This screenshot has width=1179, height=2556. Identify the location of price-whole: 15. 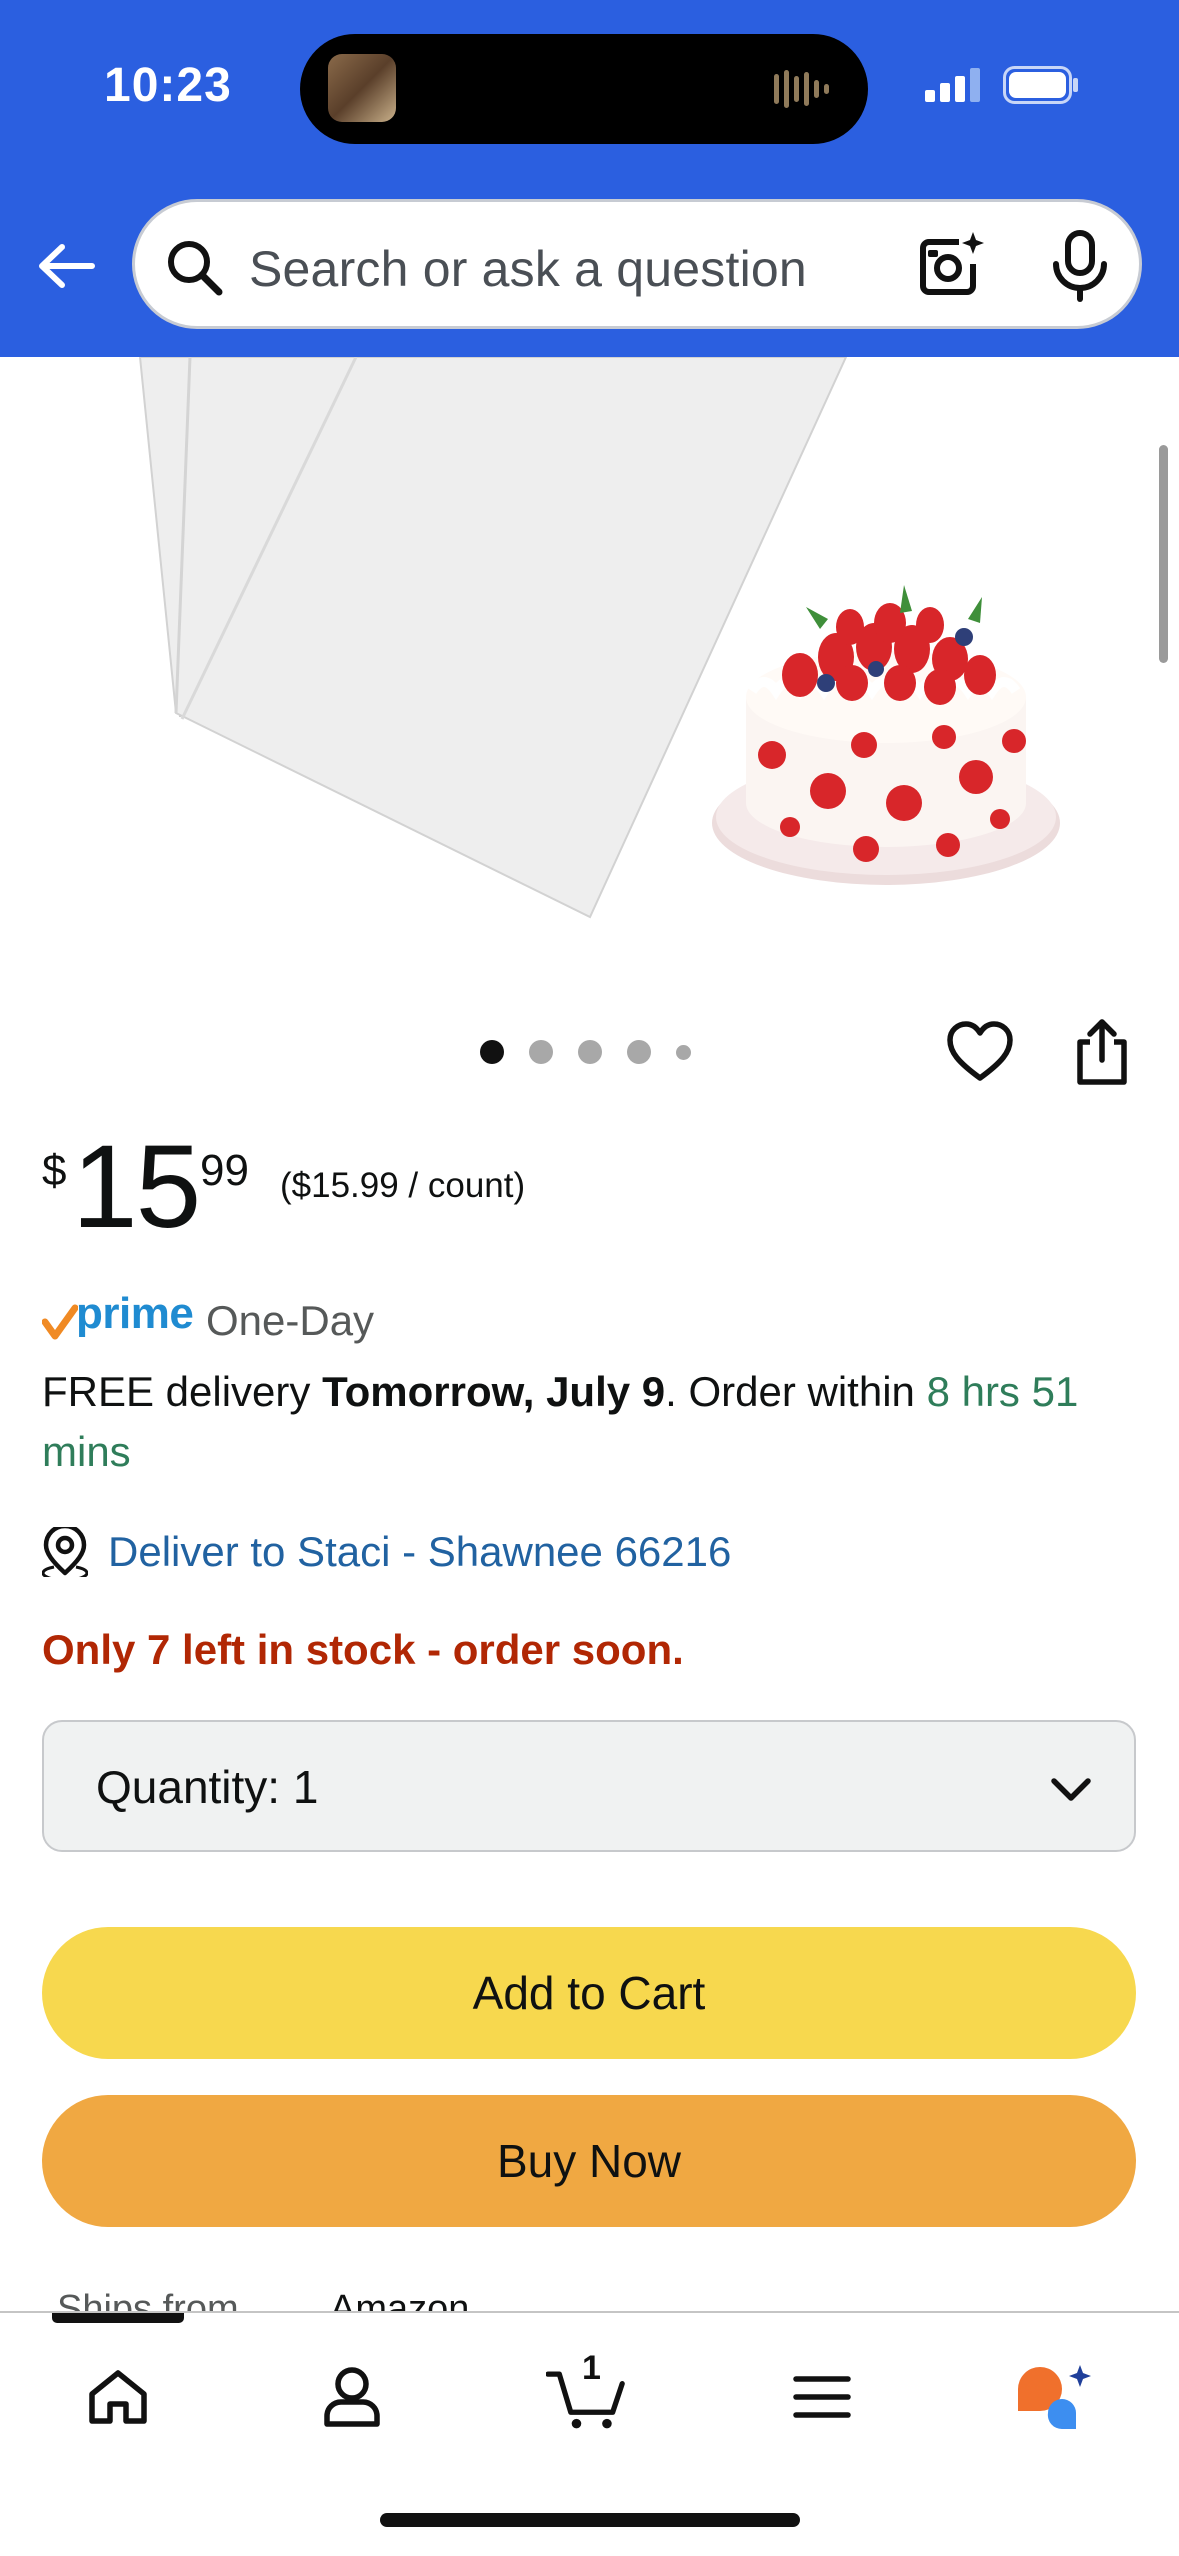
(136, 1187).